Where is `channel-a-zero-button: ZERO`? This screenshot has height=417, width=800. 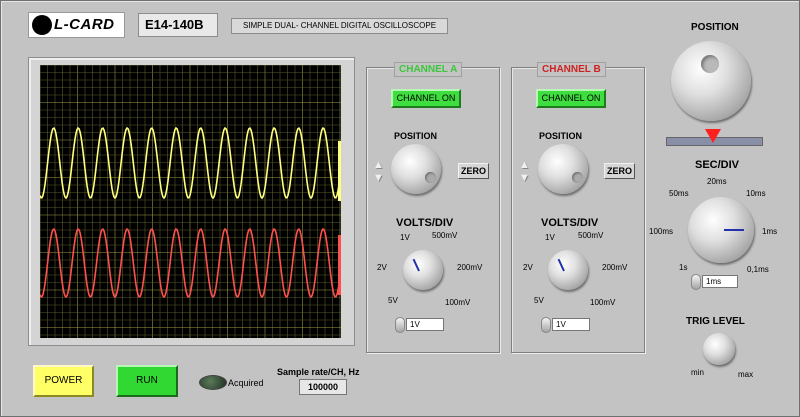 channel-a-zero-button: ZERO is located at coordinates (473, 171).